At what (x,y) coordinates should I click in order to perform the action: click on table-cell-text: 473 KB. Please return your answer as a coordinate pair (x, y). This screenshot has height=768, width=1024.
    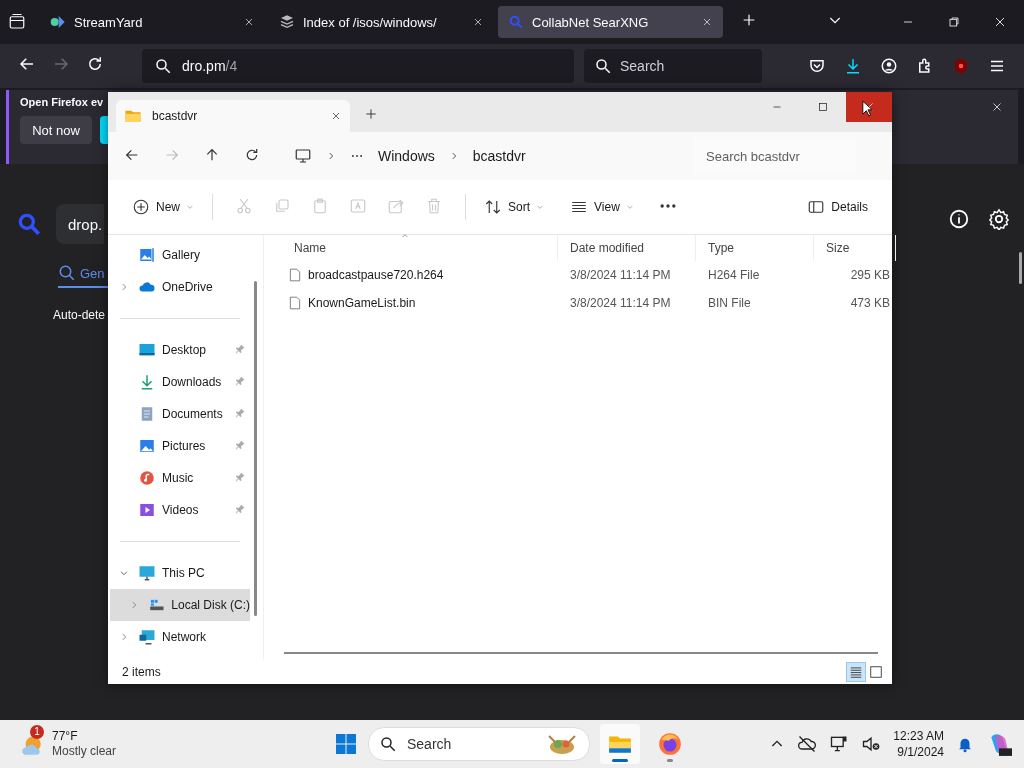
    Looking at the image, I should click on (870, 303).